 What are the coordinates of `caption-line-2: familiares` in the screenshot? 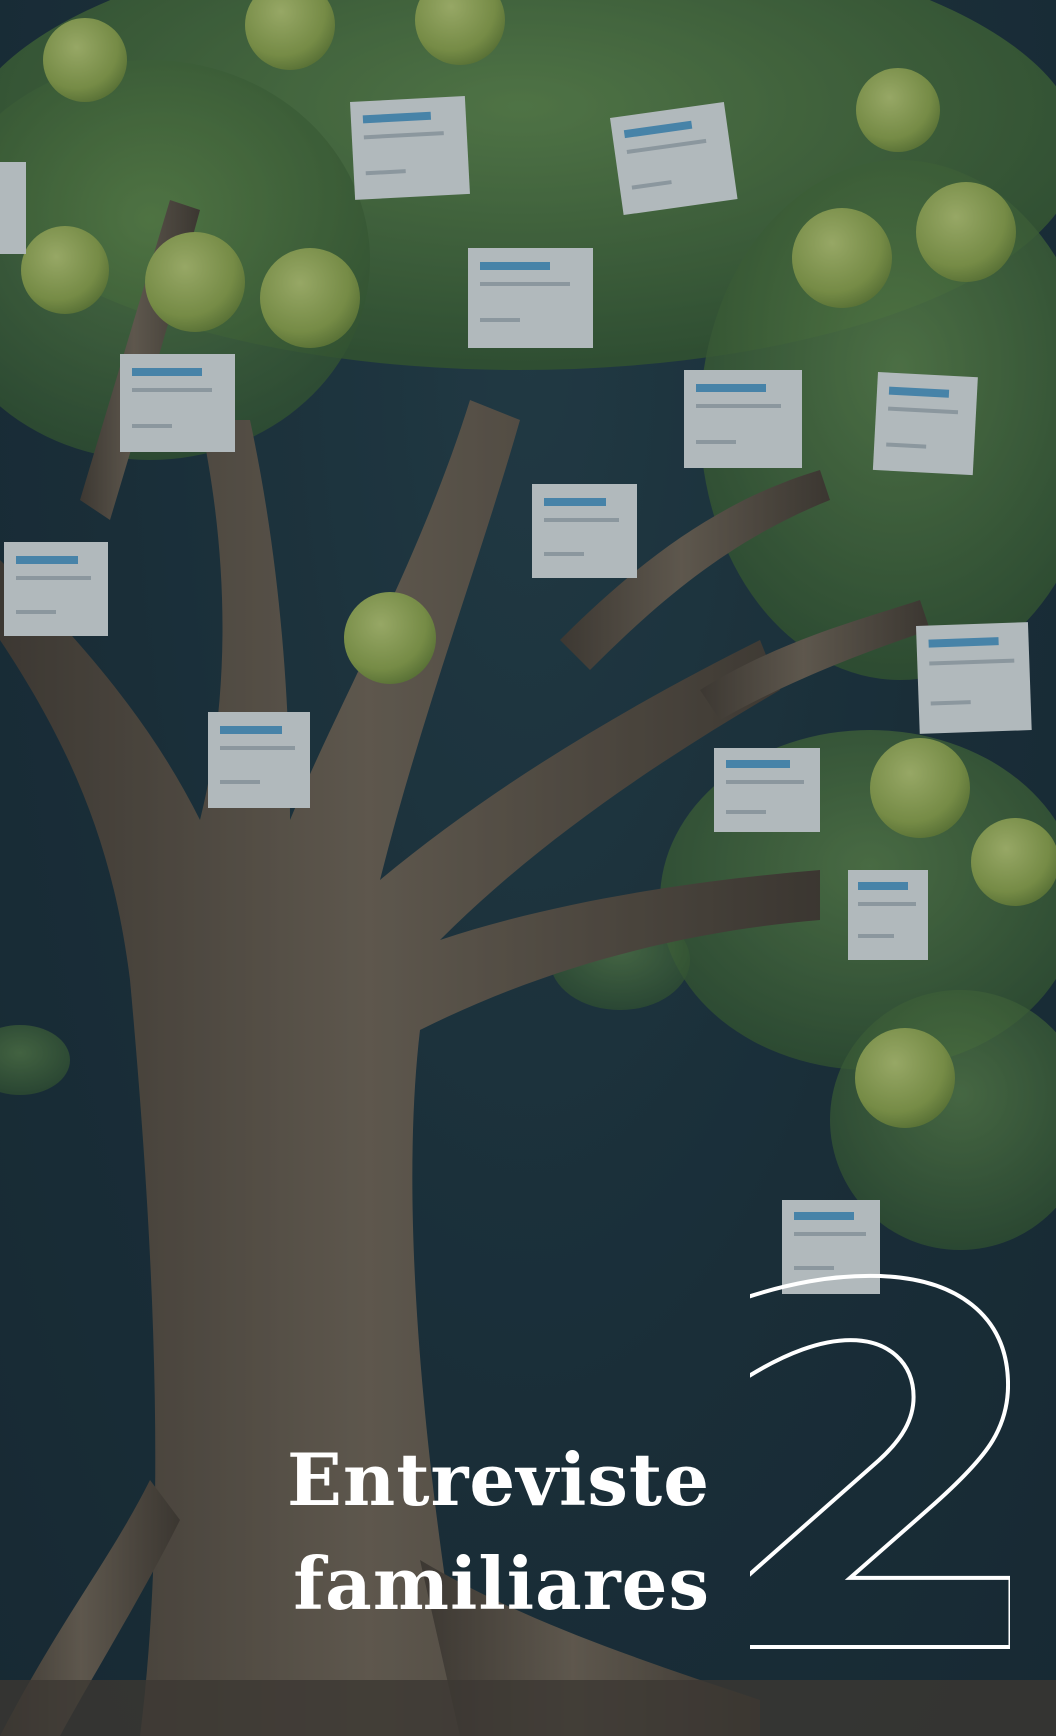 It's located at (501, 1583).